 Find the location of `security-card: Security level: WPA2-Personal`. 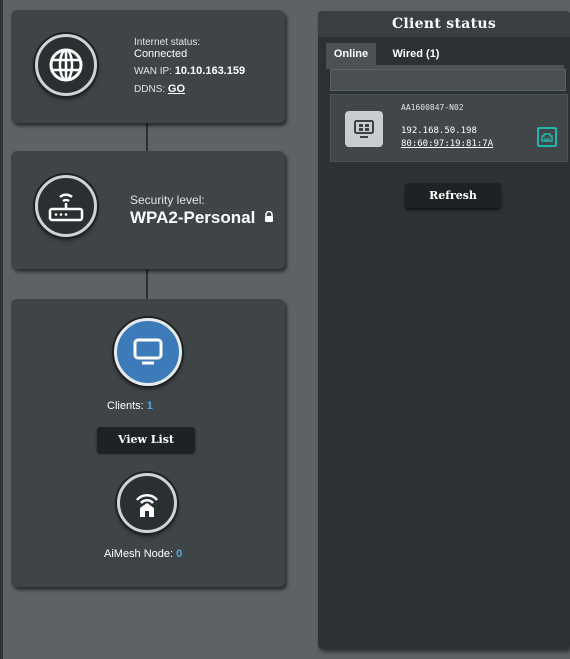

security-card: Security level: WPA2-Personal is located at coordinates (148, 210).